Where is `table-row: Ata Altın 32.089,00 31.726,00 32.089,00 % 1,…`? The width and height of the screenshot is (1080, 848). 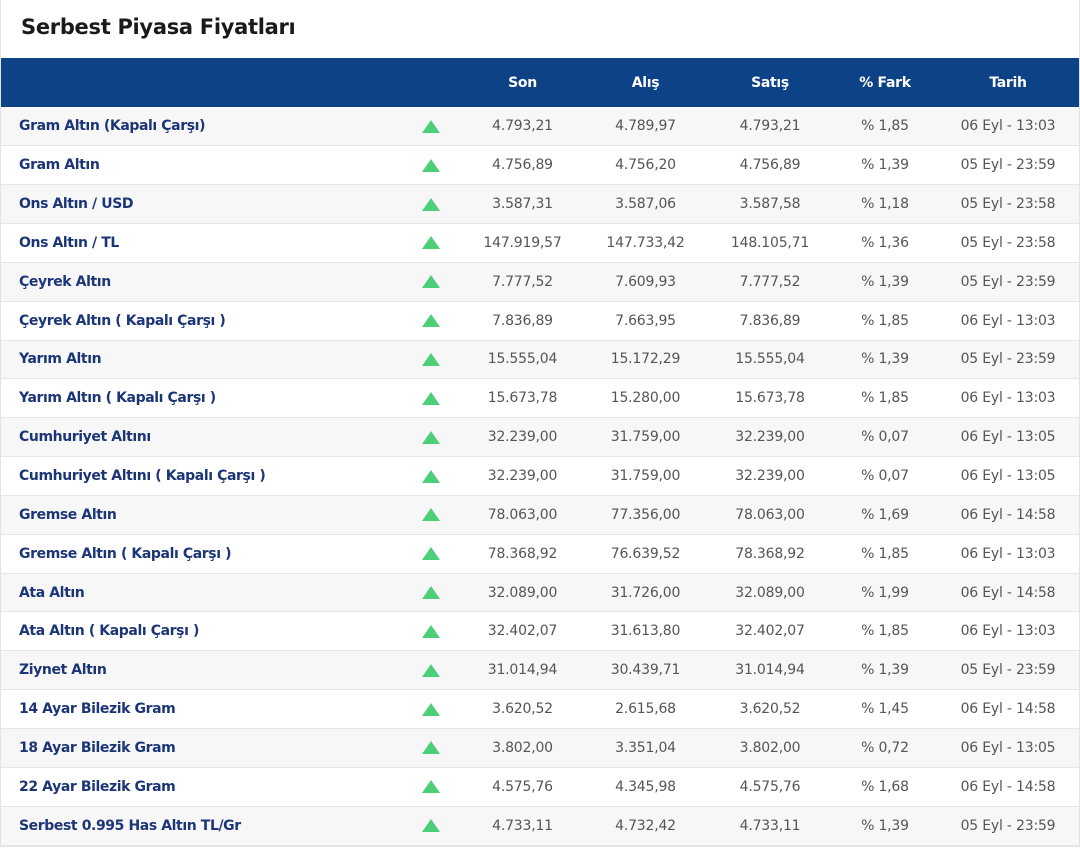 table-row: Ata Altın 32.089,00 31.726,00 32.089,00 % 1,… is located at coordinates (540, 592).